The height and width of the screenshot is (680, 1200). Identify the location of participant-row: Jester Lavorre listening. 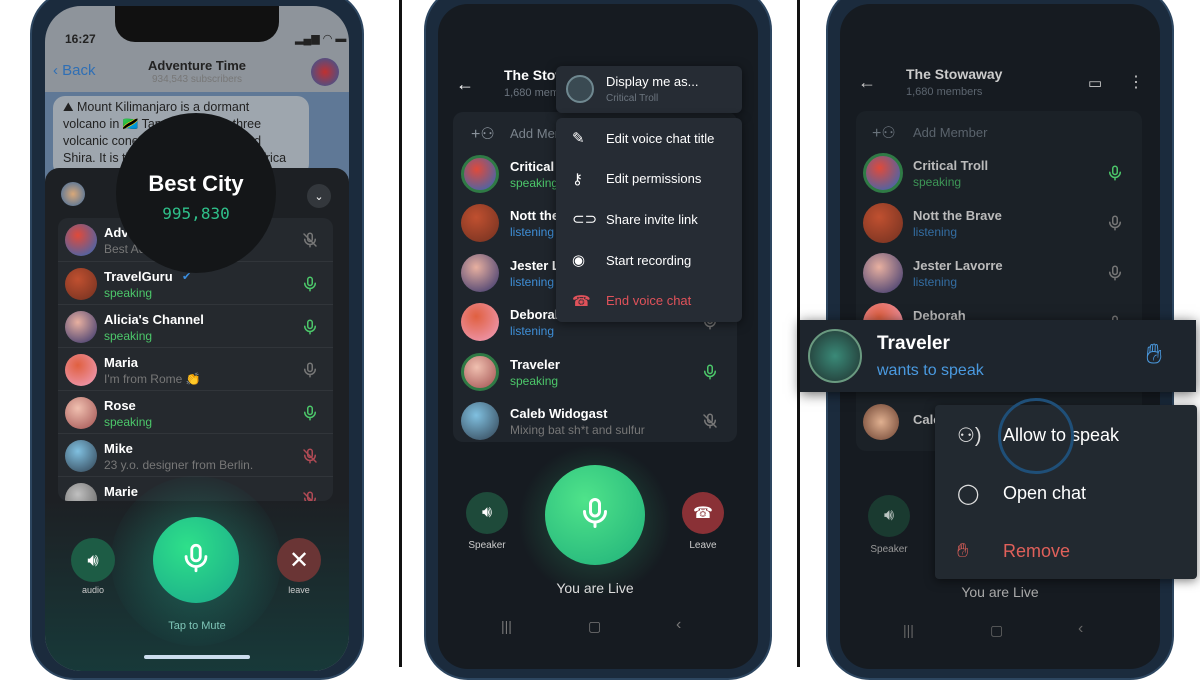
(999, 273).